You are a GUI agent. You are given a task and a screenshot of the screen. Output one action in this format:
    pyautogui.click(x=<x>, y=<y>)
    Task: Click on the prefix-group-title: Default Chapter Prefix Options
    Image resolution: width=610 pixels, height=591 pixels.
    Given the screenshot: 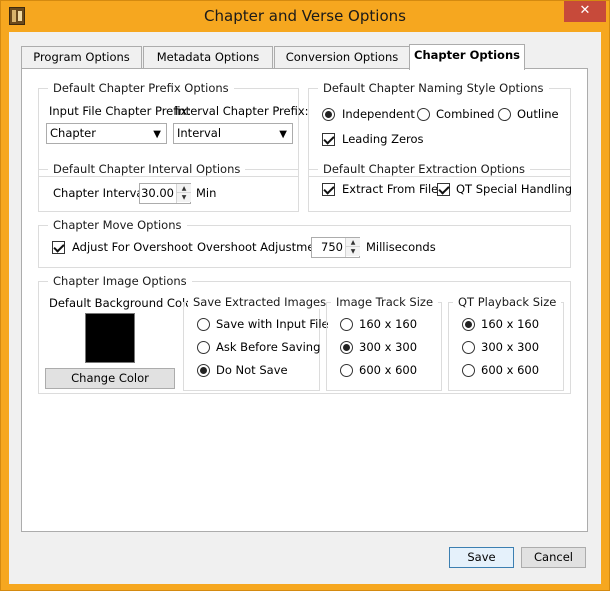 What is the action you would take?
    pyautogui.click(x=141, y=88)
    